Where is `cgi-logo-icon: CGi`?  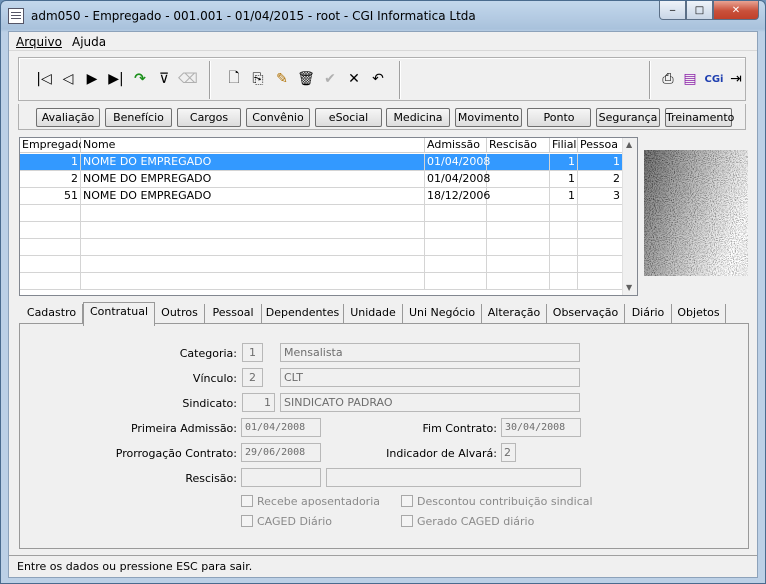 cgi-logo-icon: CGi is located at coordinates (714, 79).